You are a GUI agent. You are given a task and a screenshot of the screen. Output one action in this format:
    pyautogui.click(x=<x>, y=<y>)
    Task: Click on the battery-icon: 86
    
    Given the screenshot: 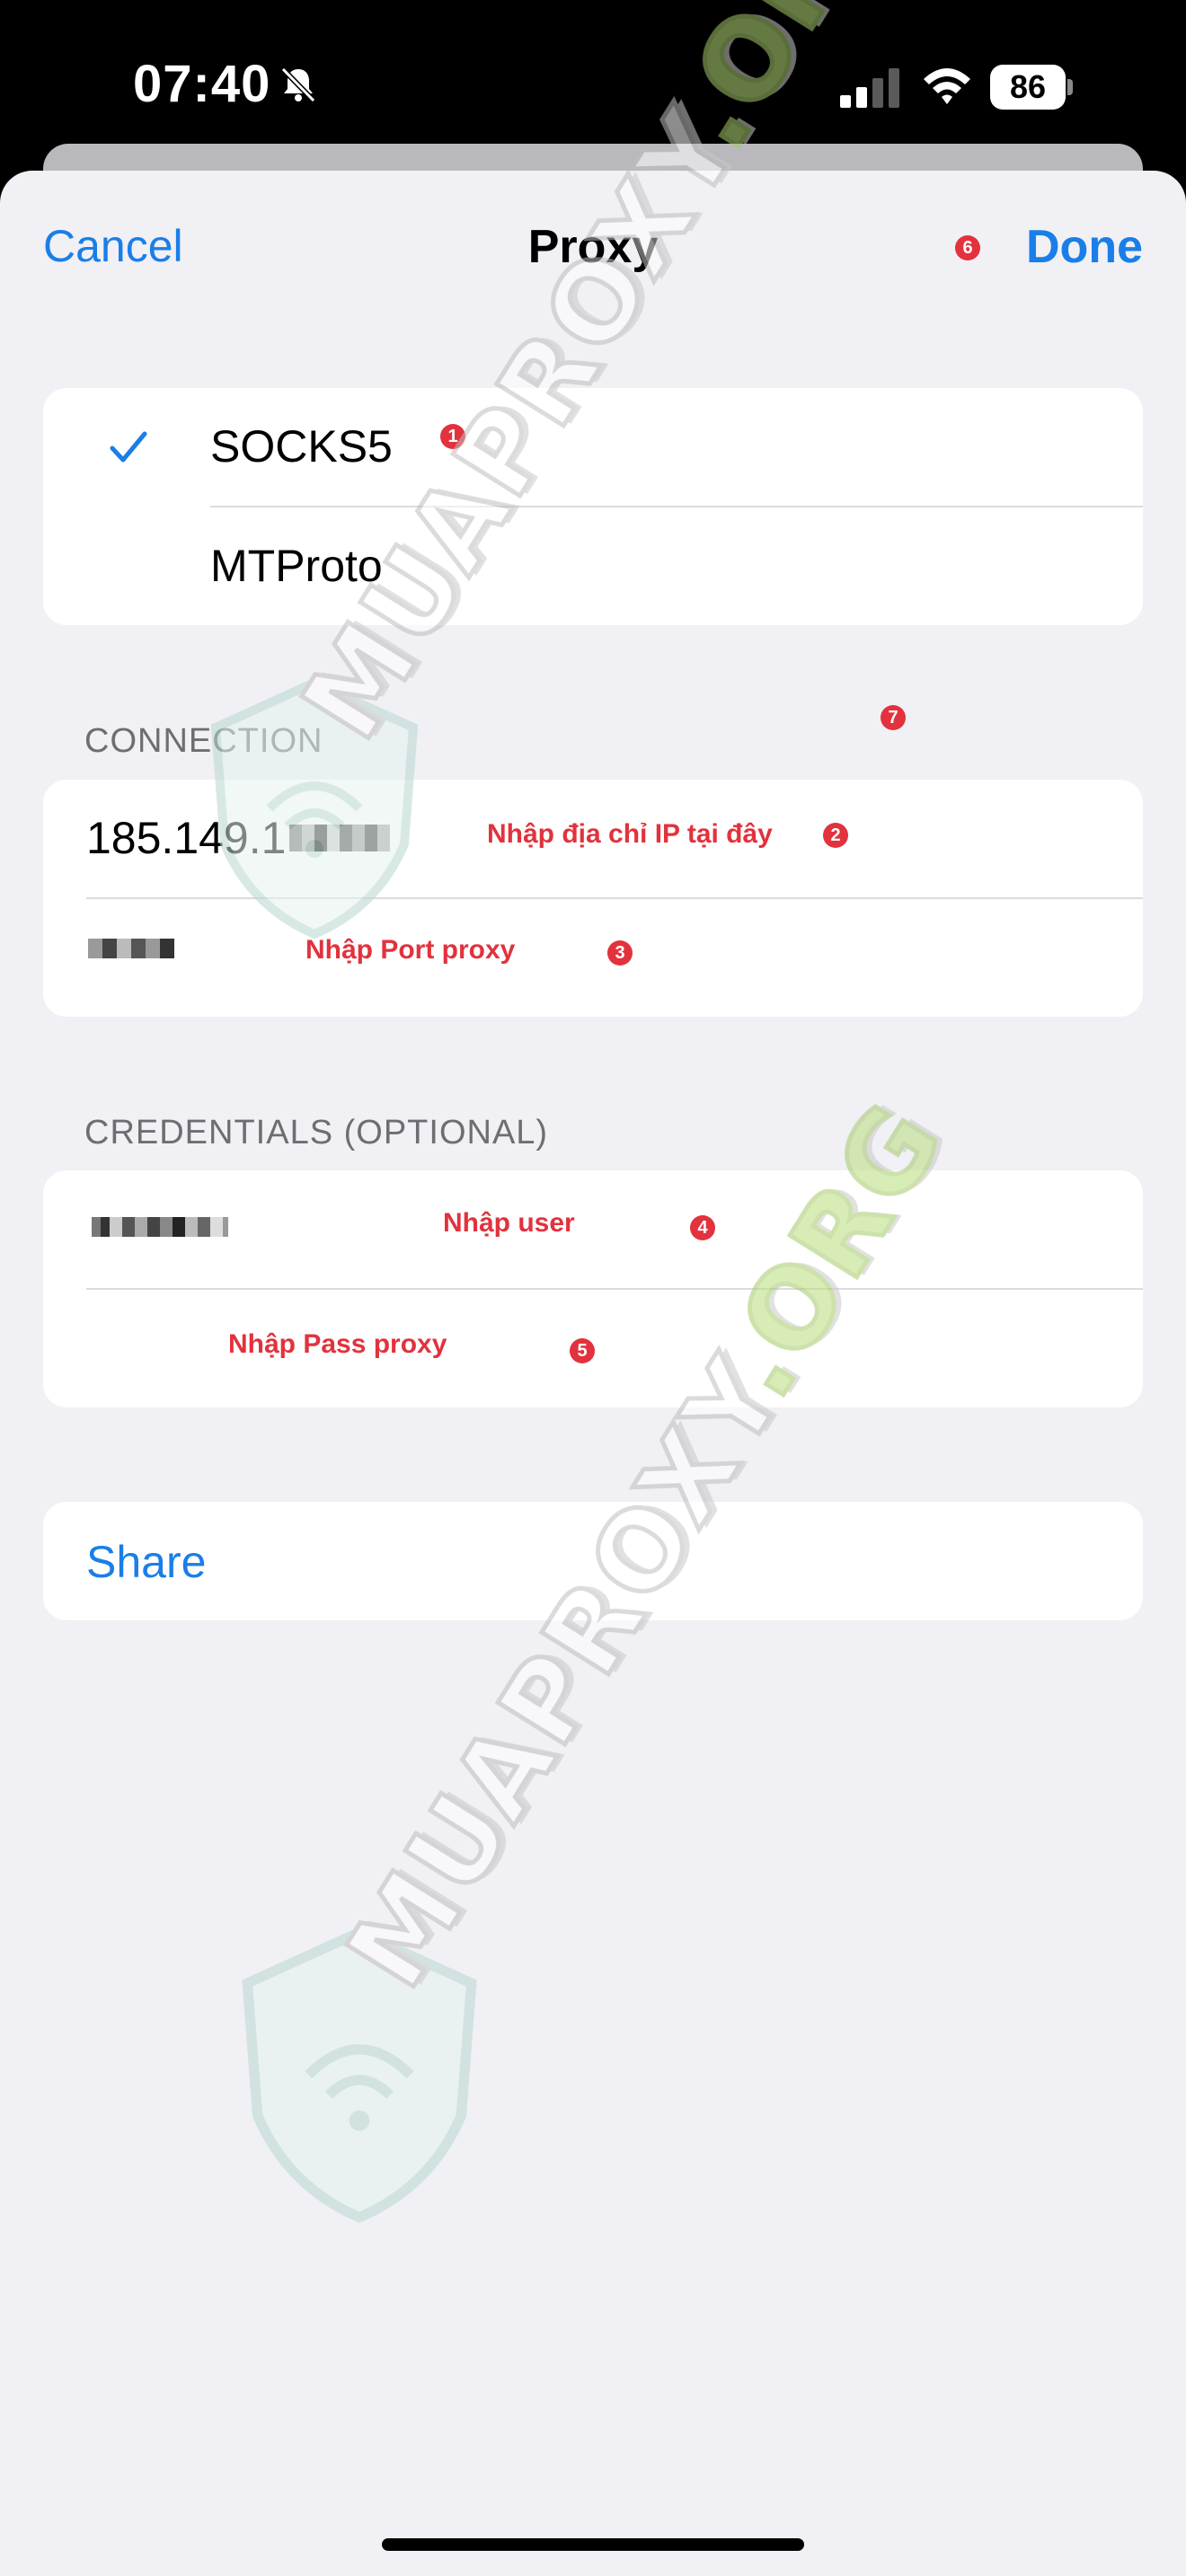 What is the action you would take?
    pyautogui.click(x=1031, y=87)
    